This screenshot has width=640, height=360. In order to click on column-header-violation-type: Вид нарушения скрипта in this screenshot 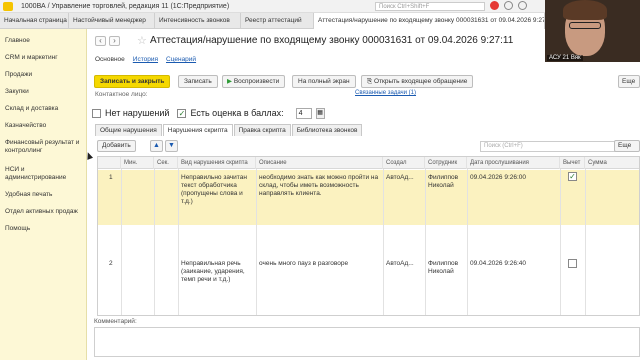, I will do `click(217, 163)`.